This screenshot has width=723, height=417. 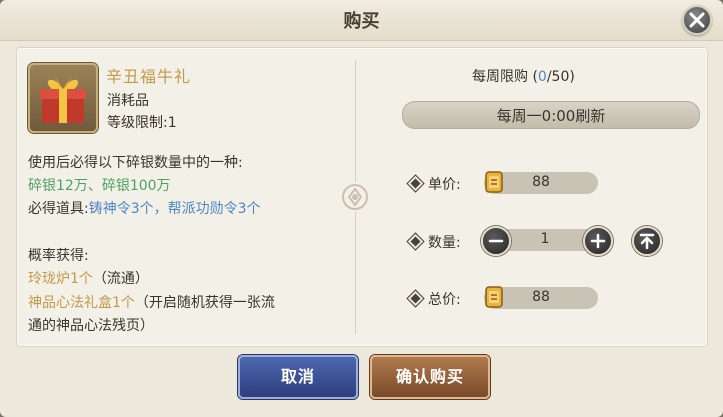 I want to click on dialog-title: 购买, so click(x=361, y=21).